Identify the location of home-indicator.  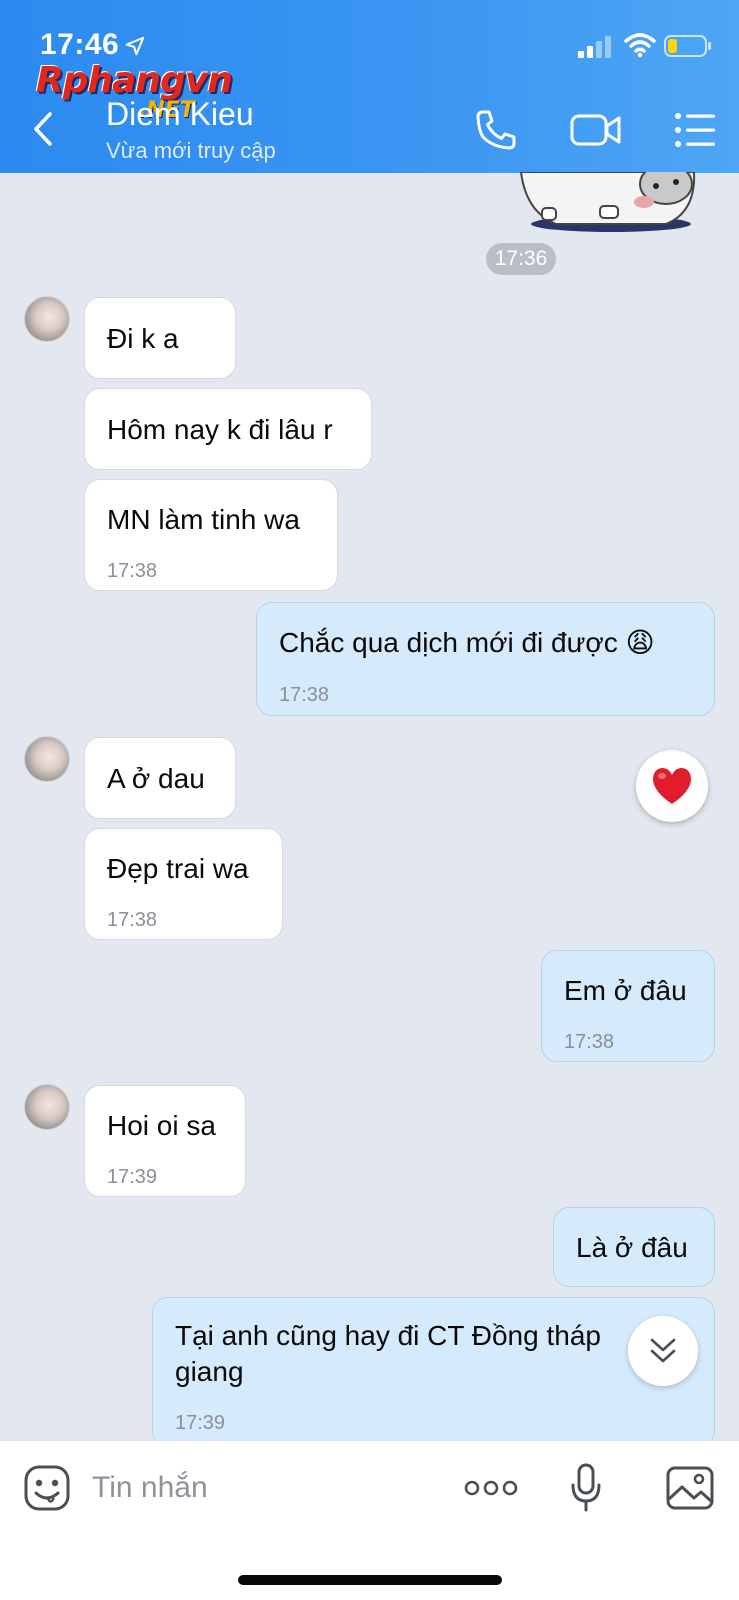
(370, 1580).